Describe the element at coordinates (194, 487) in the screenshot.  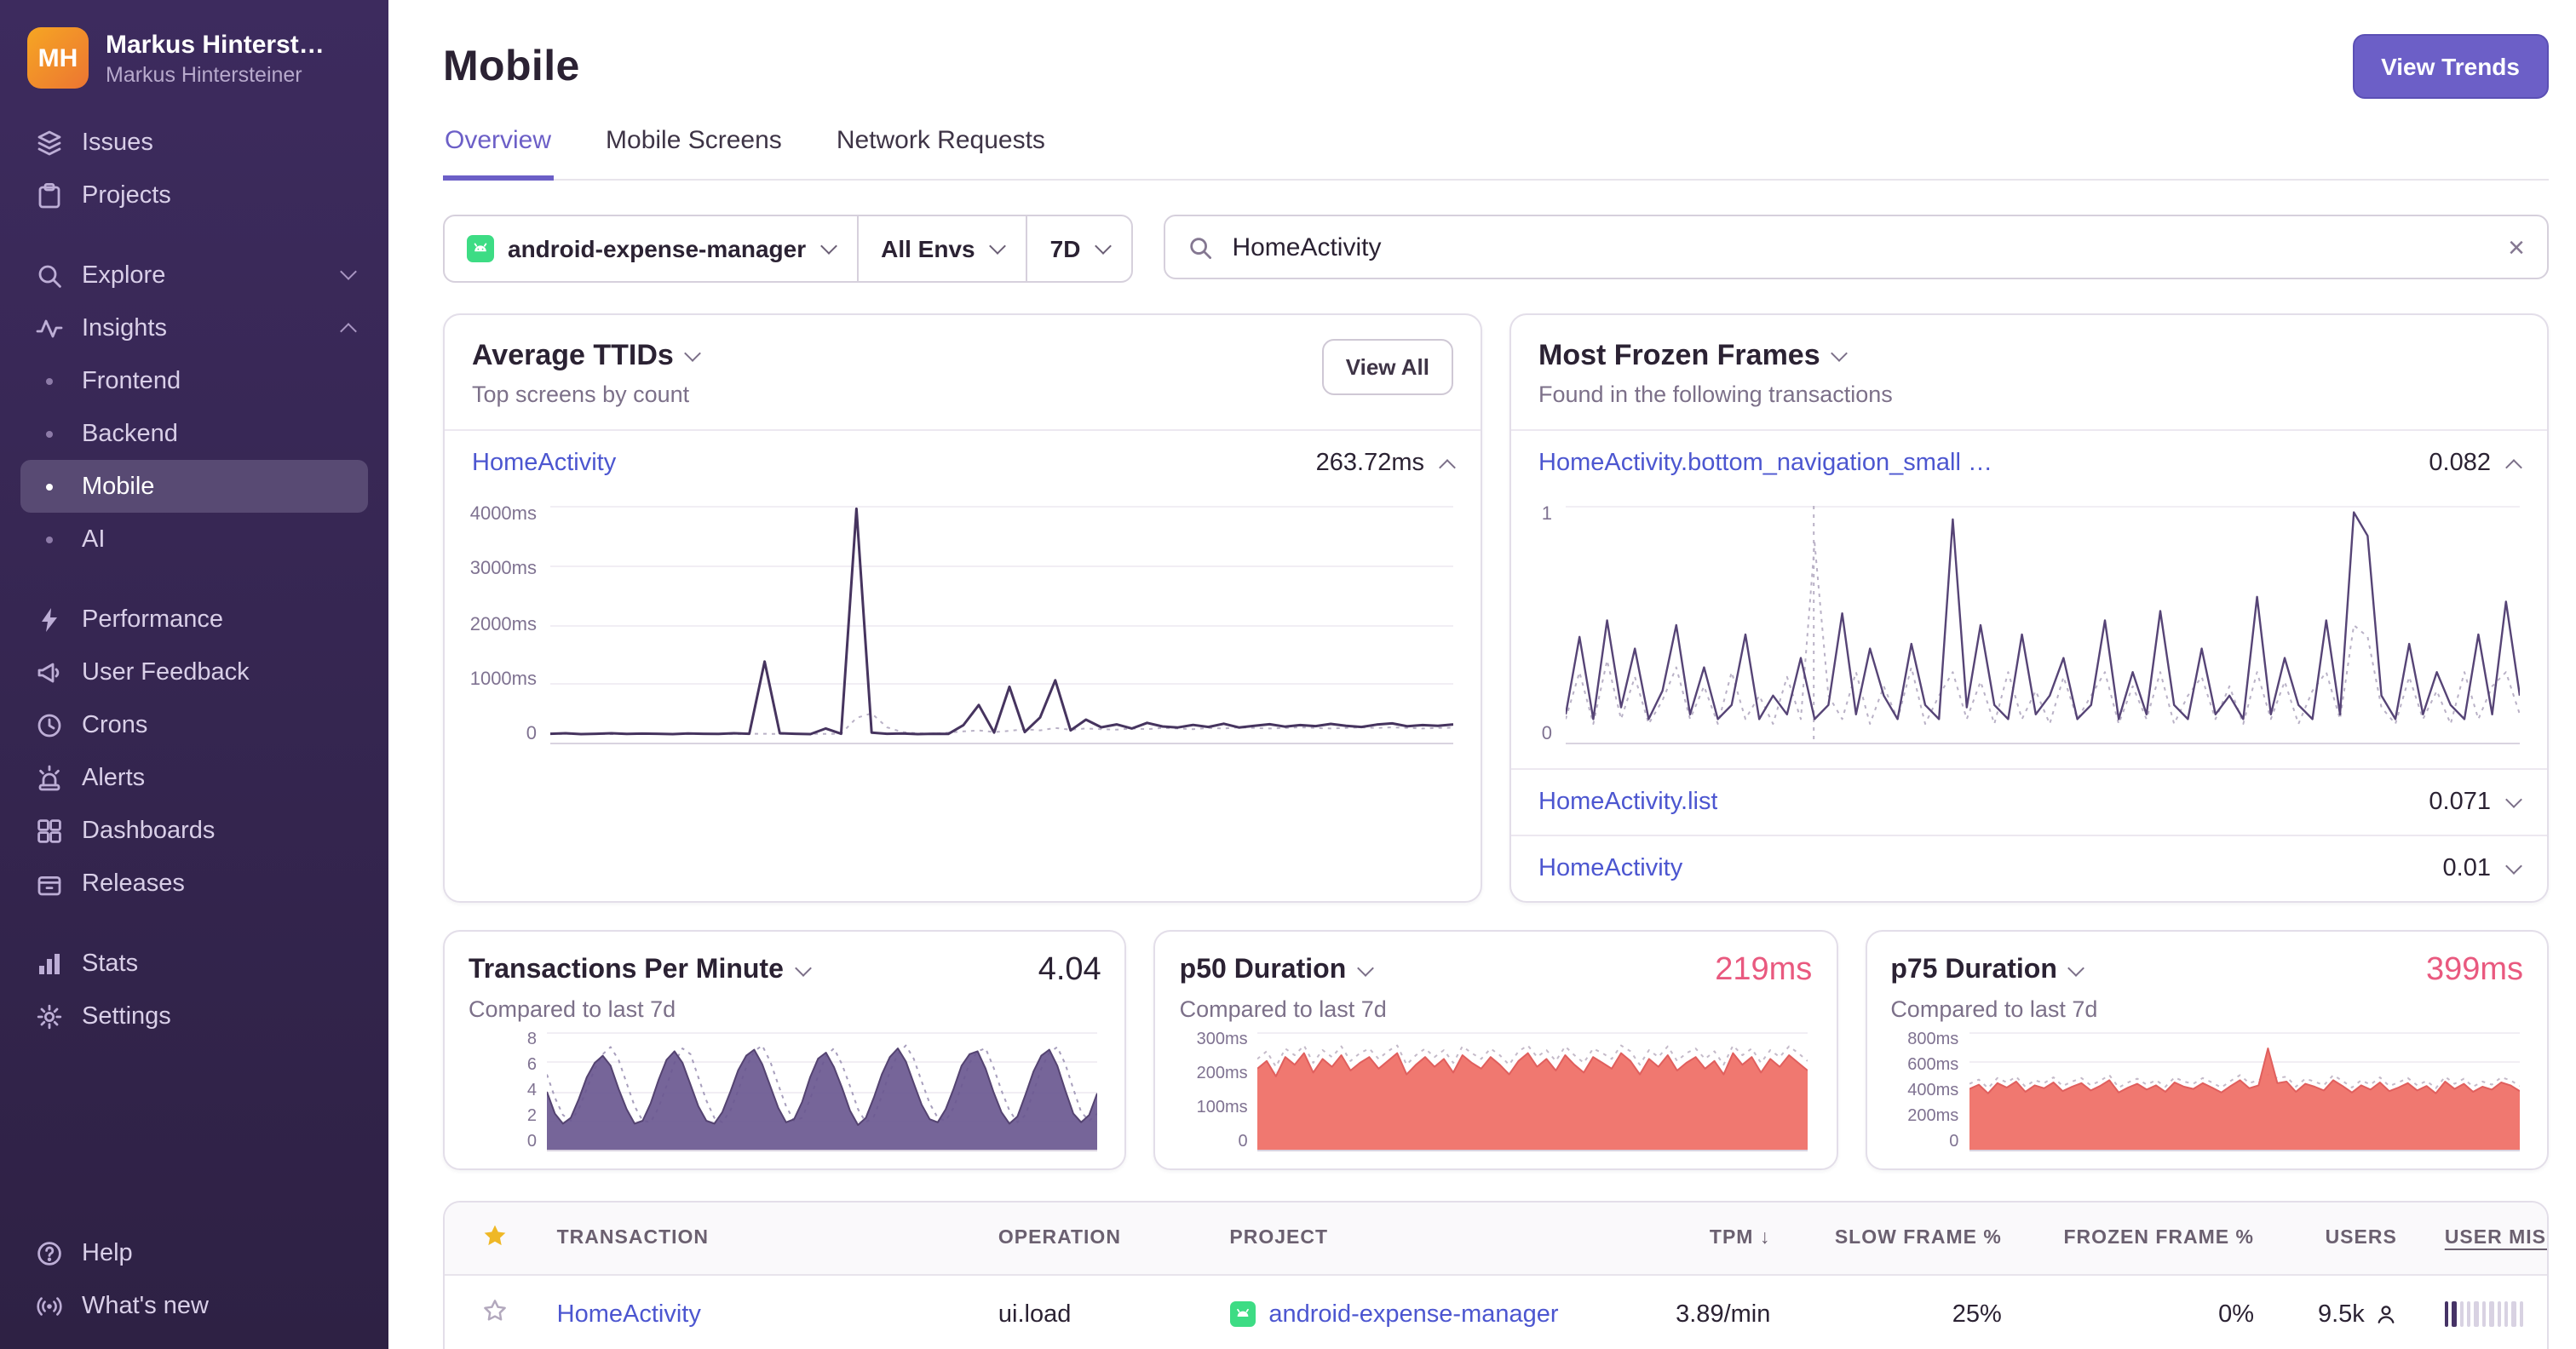
I see `sidebar-item-mobile: Mobile` at that location.